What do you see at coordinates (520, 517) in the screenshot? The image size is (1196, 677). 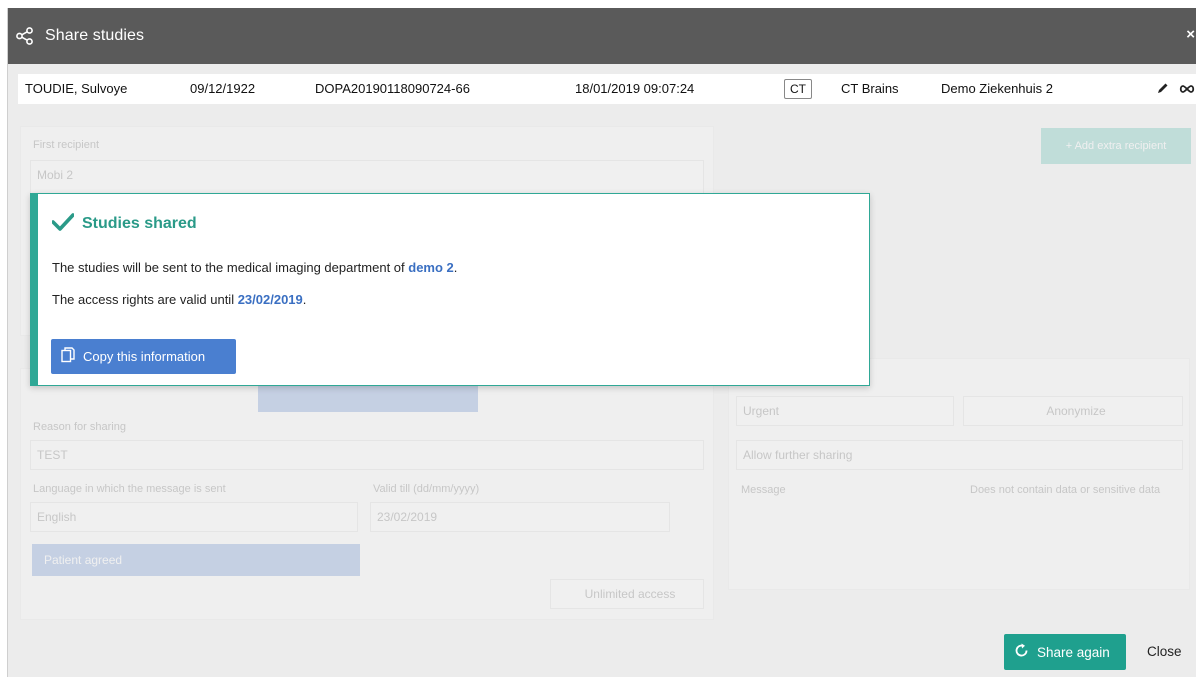 I see `valid-till-input: 23/02/2019` at bounding box center [520, 517].